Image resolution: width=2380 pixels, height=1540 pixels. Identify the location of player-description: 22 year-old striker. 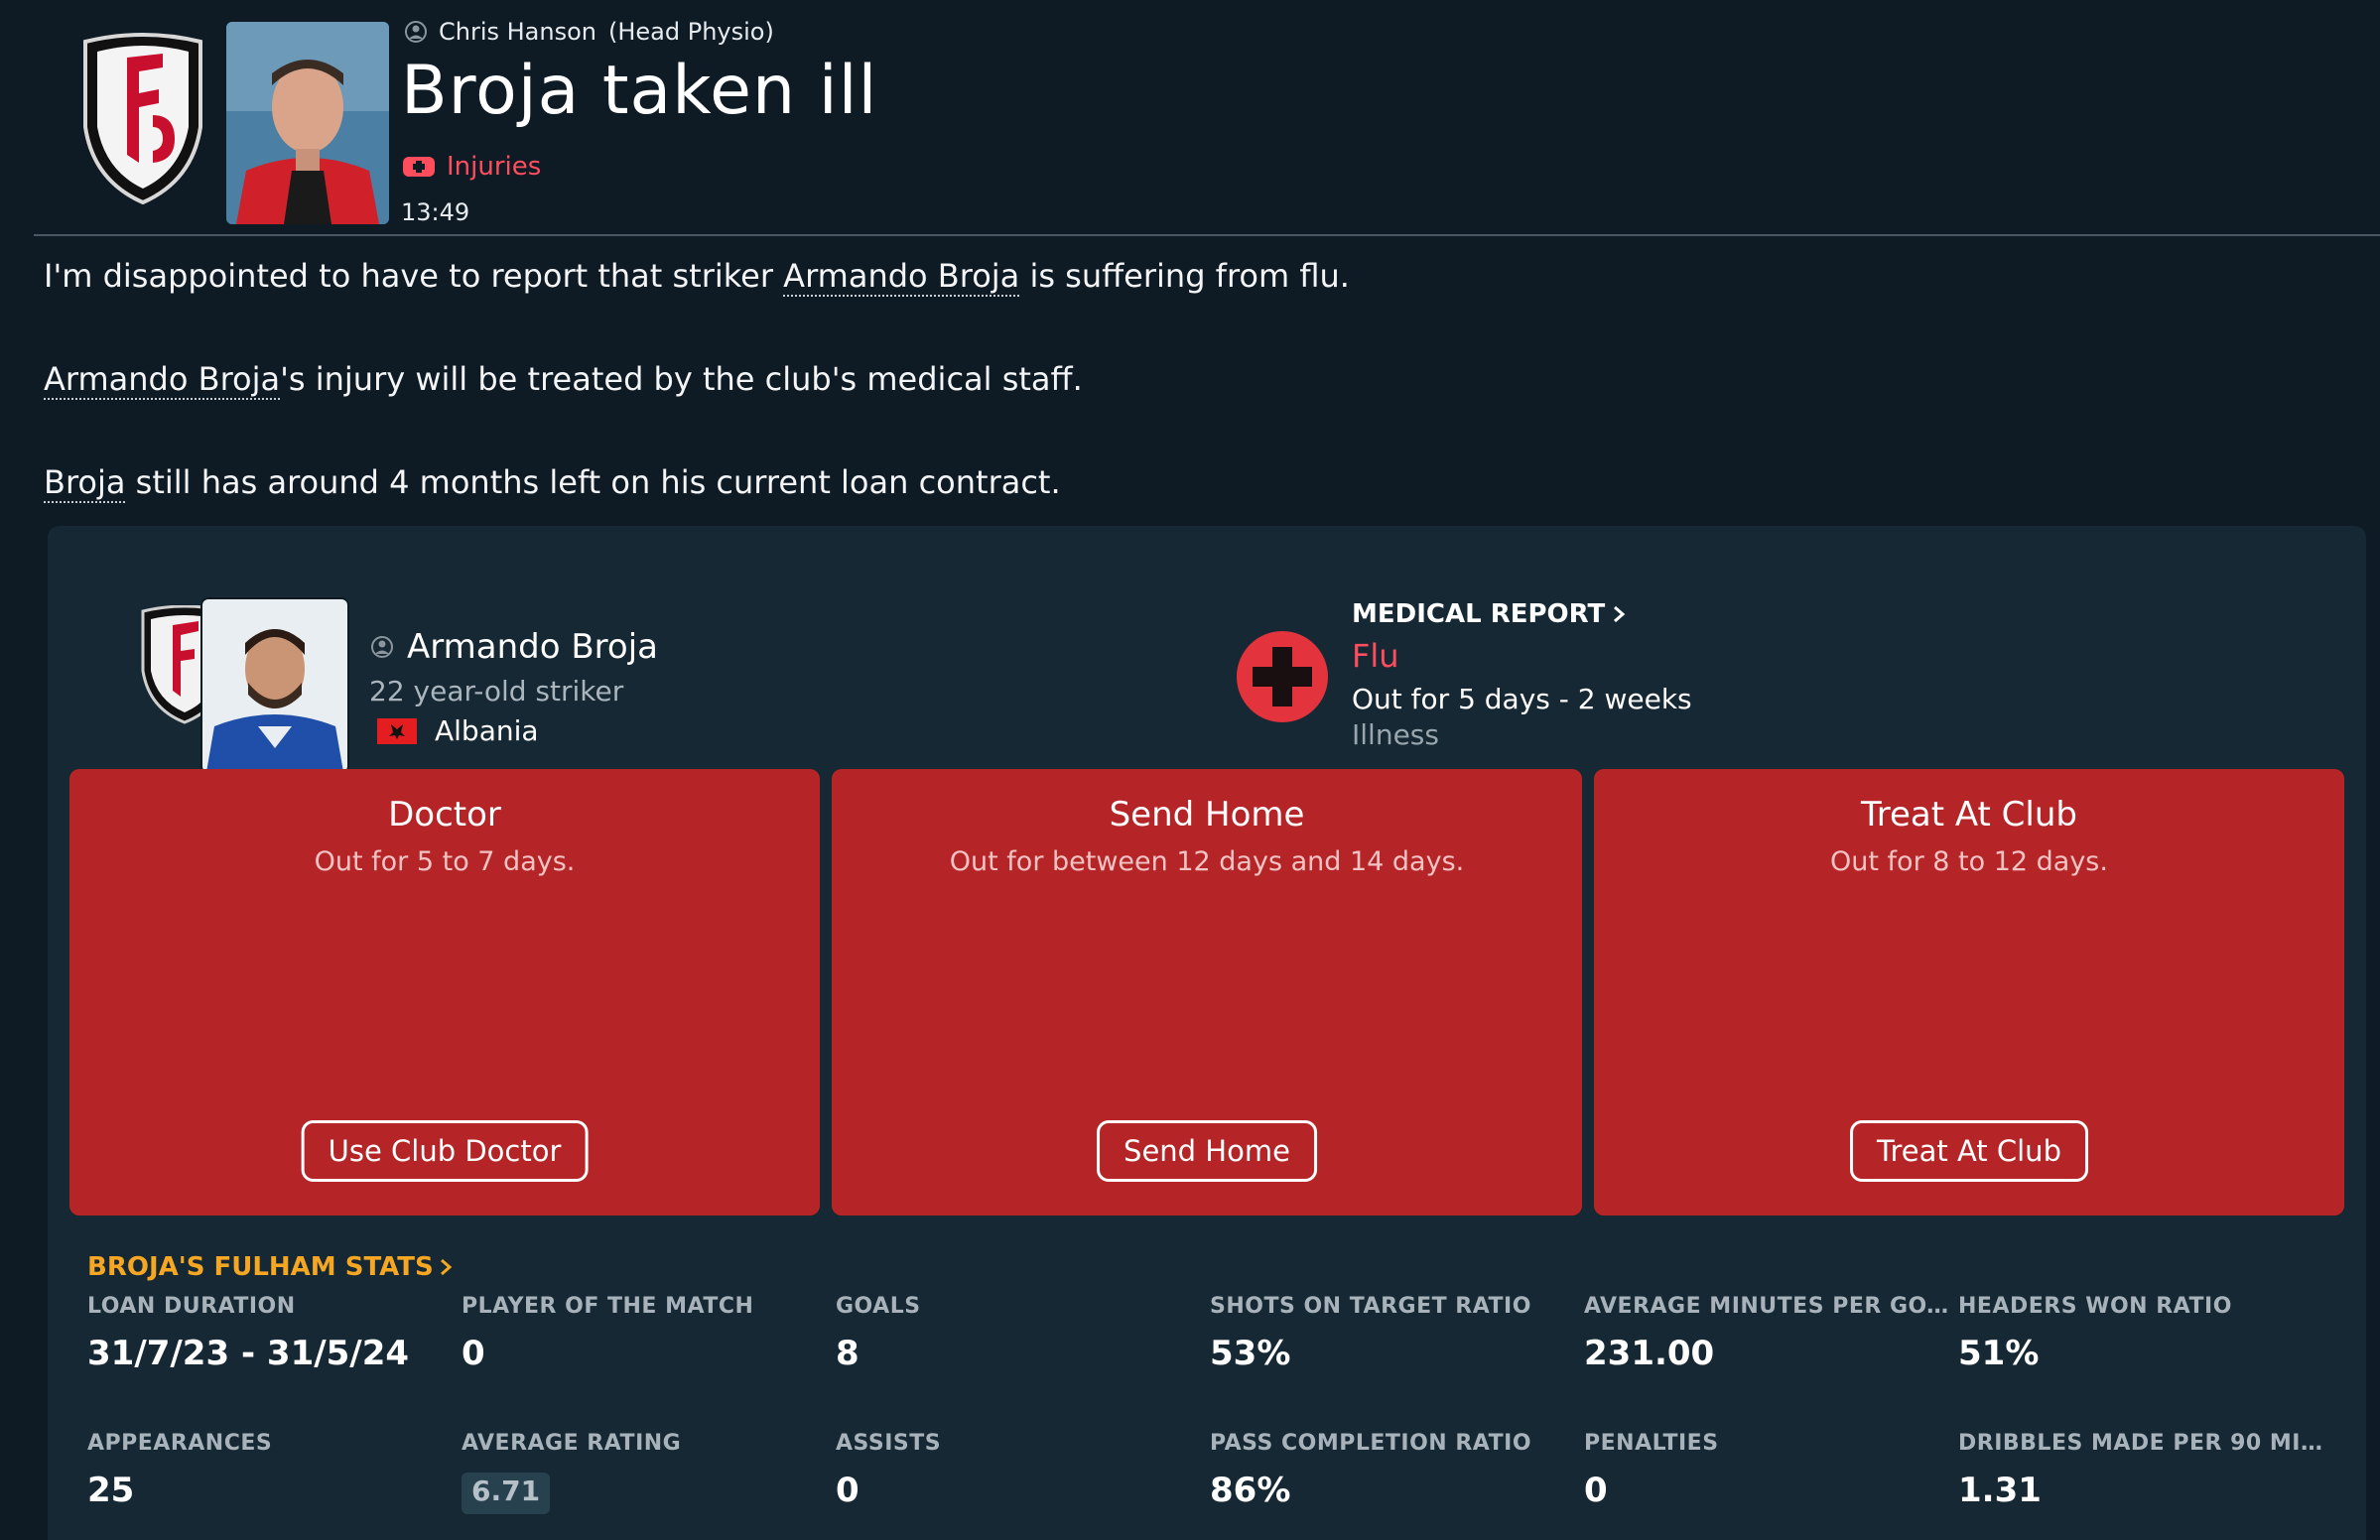
(496, 691).